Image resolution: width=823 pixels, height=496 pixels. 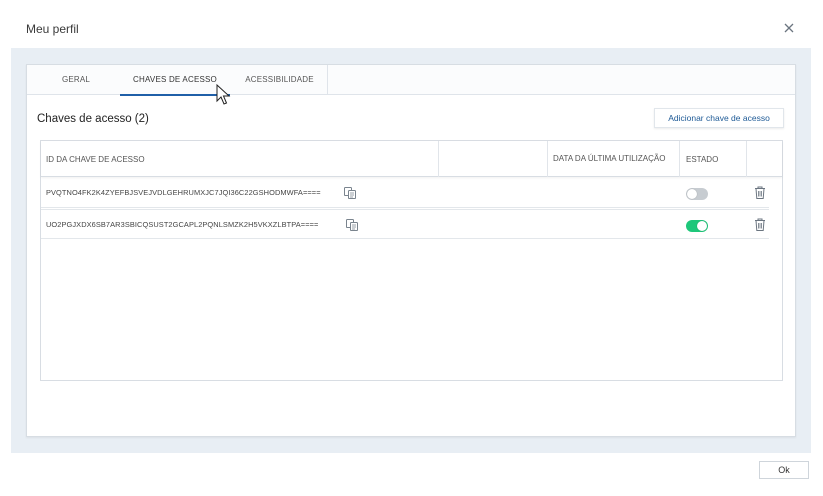 I want to click on mouse-cursor-icon, so click(x=223, y=94).